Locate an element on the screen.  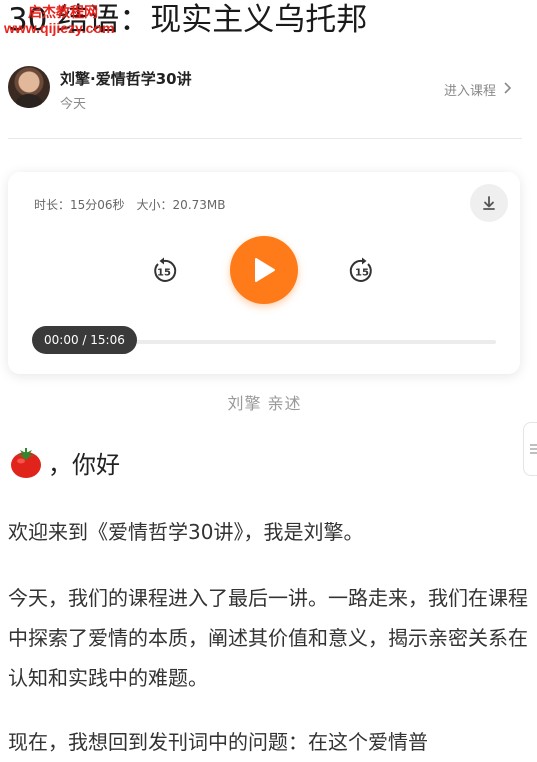
play-icon is located at coordinates (265, 270).